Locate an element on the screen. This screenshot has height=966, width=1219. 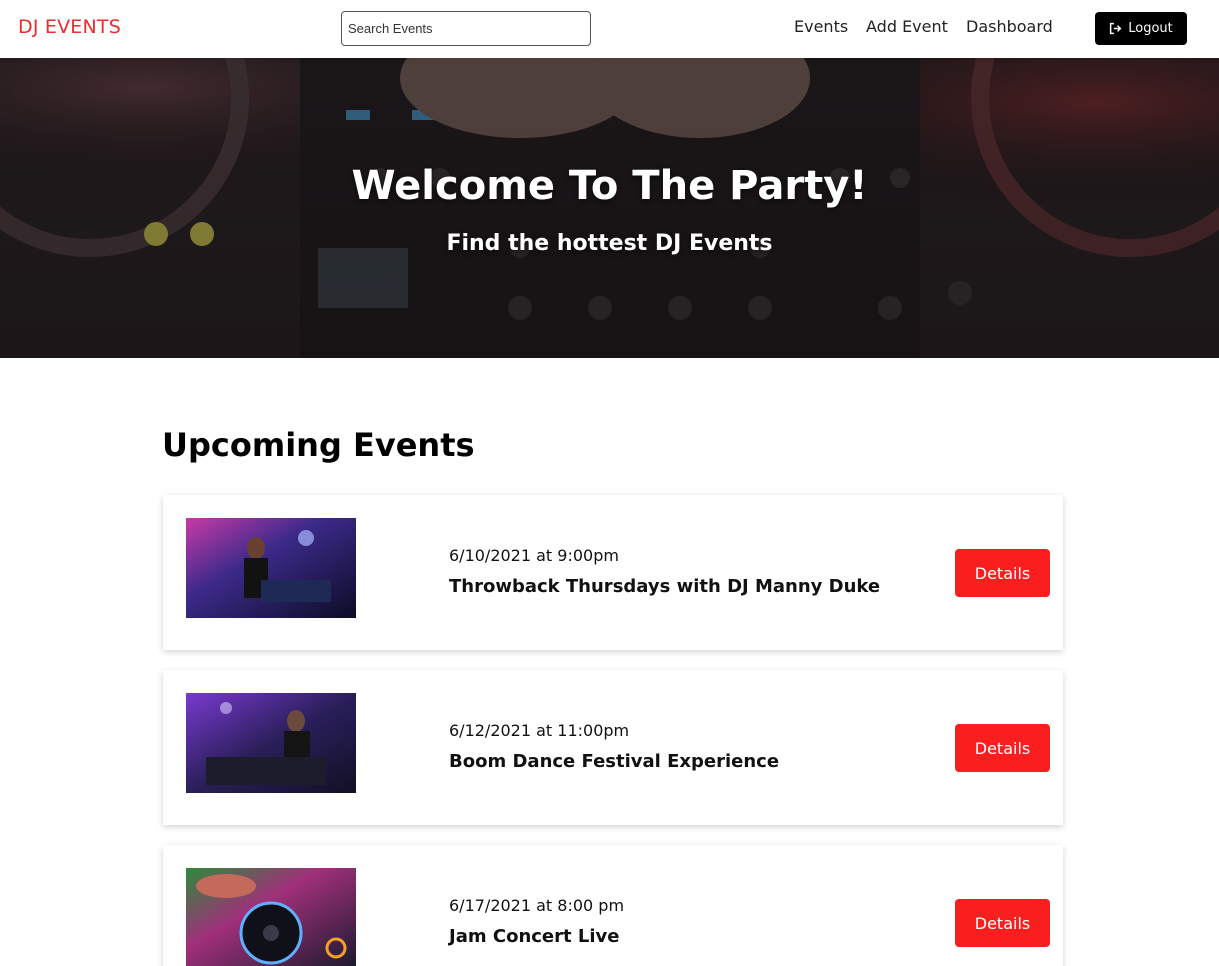
event-date: 6/10/2021 at 9:00pm is located at coordinates (534, 555).